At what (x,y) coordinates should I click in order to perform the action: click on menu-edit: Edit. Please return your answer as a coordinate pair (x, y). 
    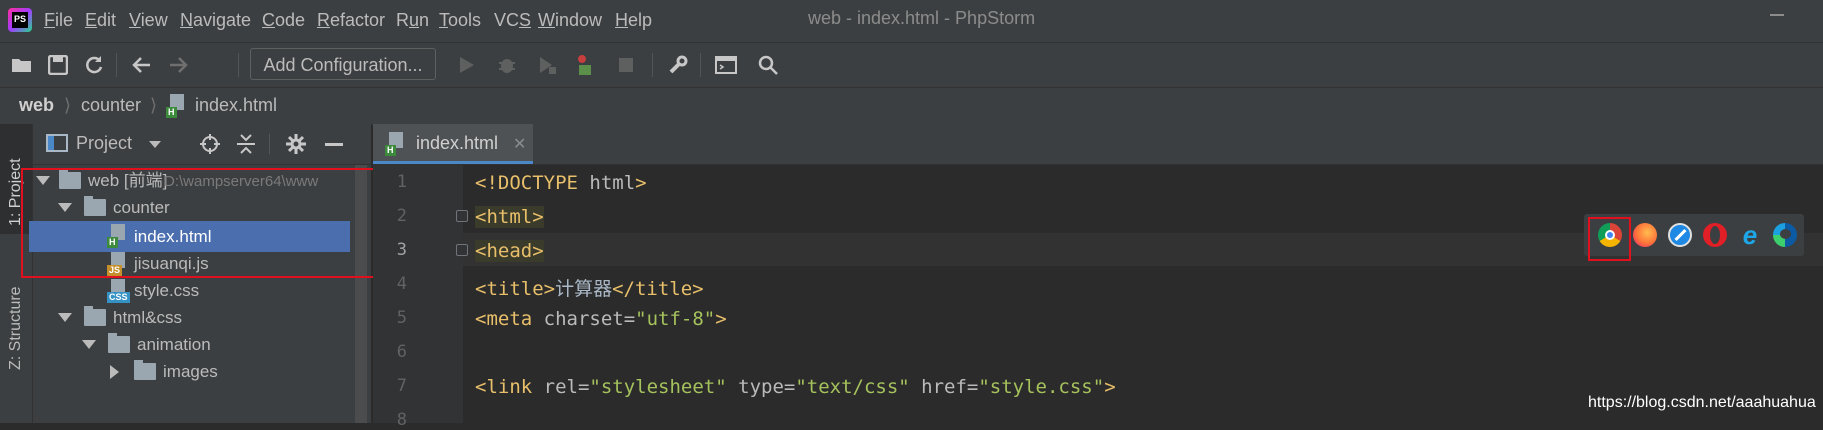
    Looking at the image, I should click on (100, 20).